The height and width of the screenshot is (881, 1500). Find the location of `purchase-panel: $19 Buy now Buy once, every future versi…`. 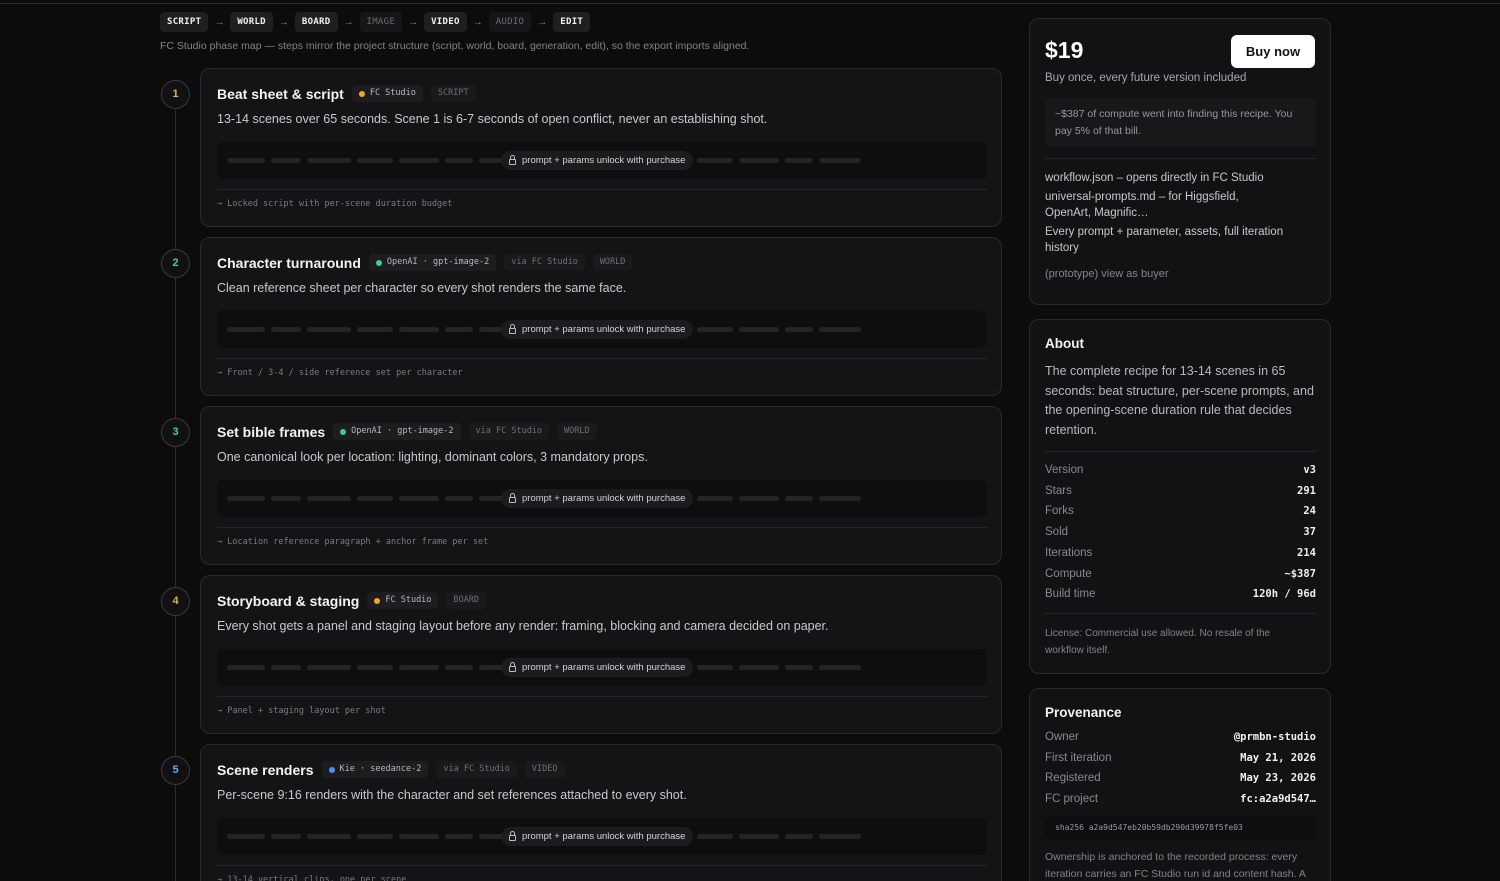

purchase-panel: $19 Buy now Buy once, every future versi… is located at coordinates (1180, 161).